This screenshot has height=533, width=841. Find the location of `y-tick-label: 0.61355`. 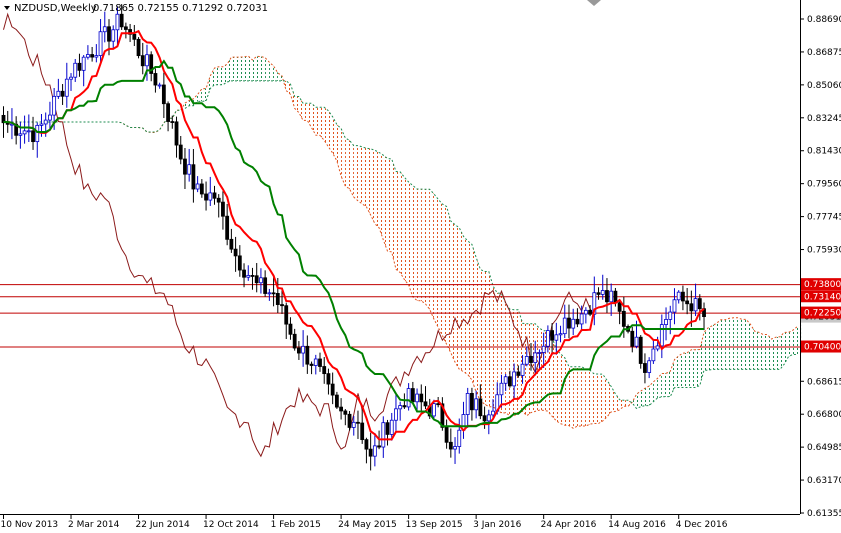

y-tick-label: 0.61355 is located at coordinates (824, 514).